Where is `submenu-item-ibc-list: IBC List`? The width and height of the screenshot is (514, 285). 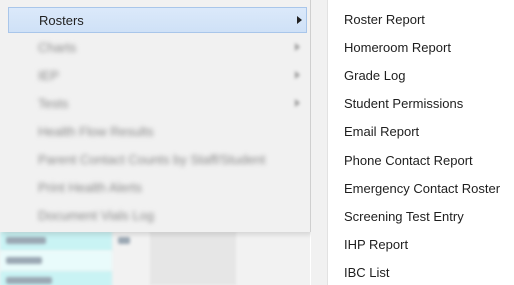 submenu-item-ibc-list: IBC List is located at coordinates (367, 275).